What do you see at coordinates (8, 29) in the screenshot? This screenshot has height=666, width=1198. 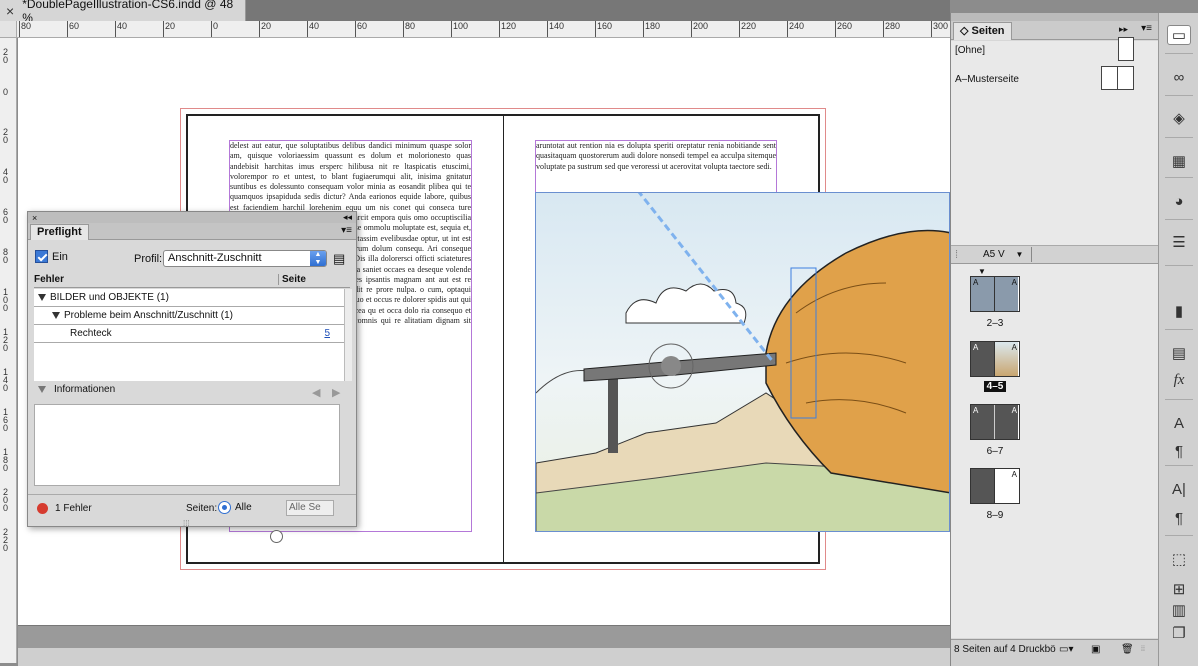 I see `ruler-corner` at bounding box center [8, 29].